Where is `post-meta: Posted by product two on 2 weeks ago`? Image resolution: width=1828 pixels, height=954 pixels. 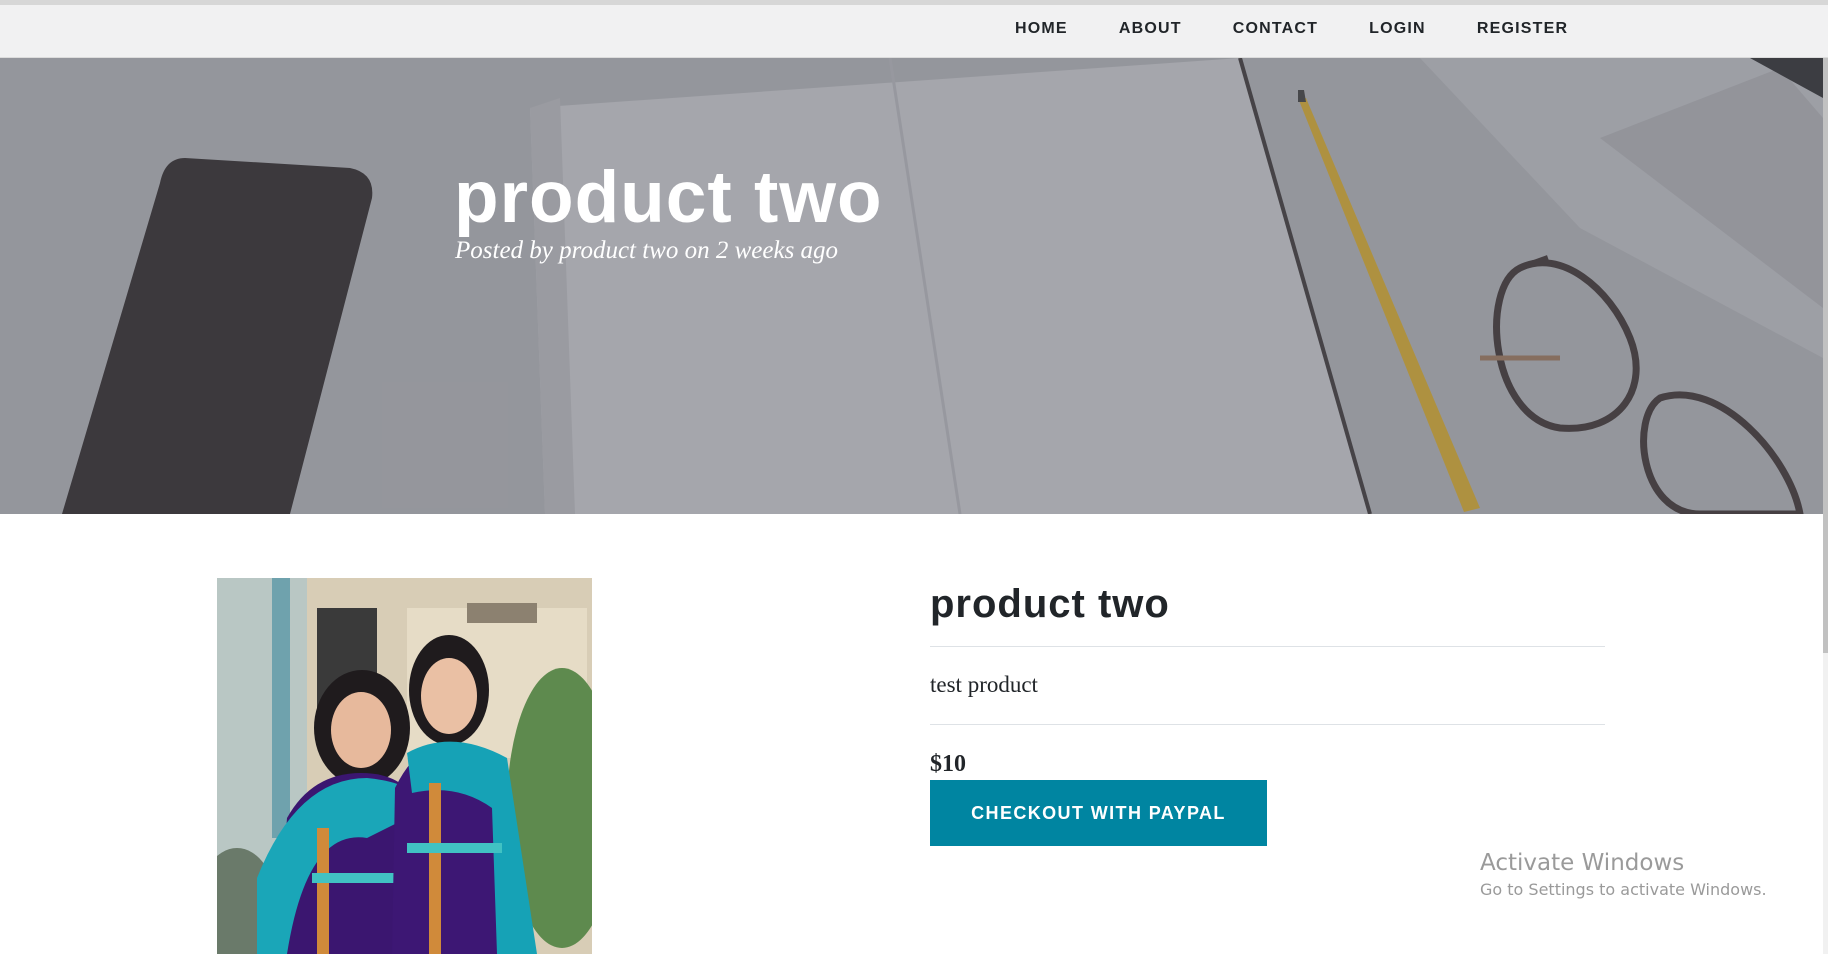 post-meta: Posted by product two on 2 weeks ago is located at coordinates (647, 250).